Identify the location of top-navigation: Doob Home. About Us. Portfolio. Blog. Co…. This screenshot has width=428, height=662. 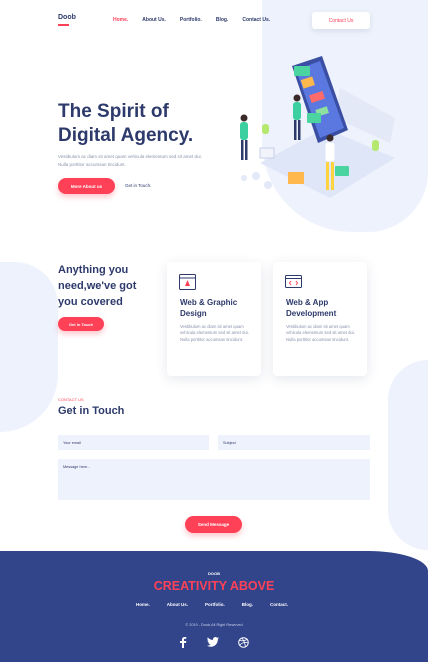
(214, 21).